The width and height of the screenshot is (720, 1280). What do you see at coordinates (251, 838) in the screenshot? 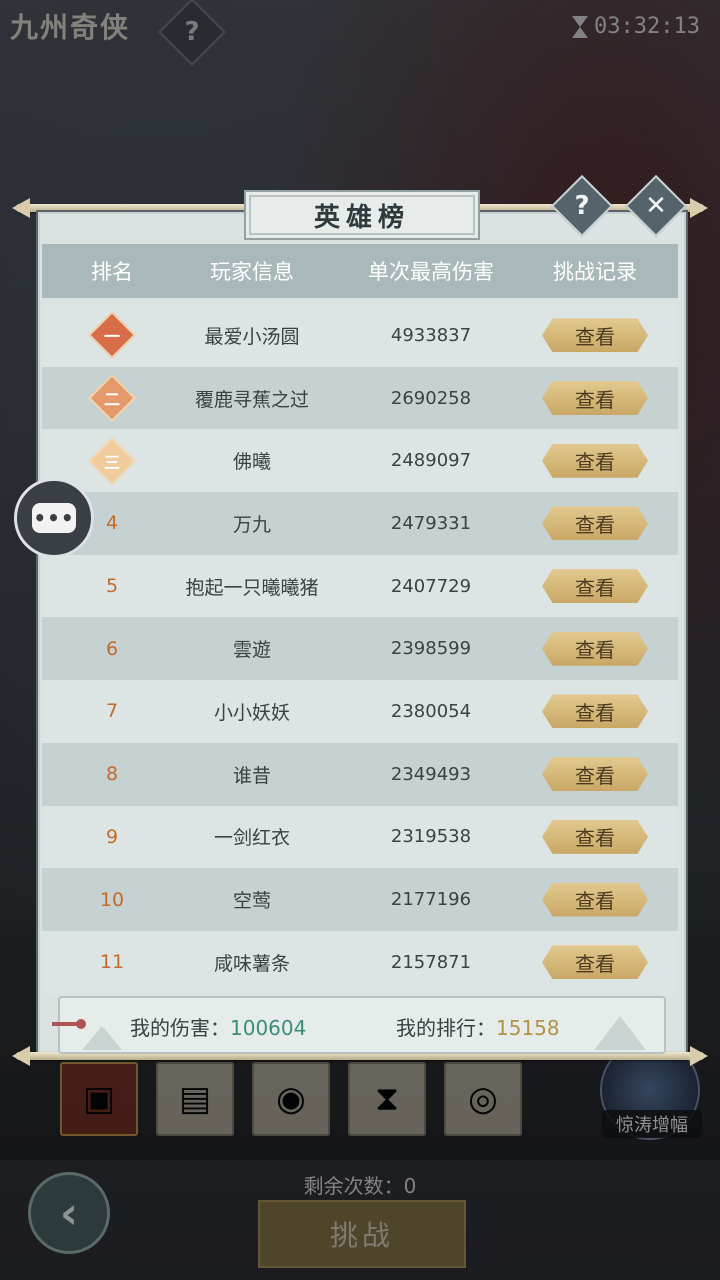
I see `player-name: 一剑红衣` at bounding box center [251, 838].